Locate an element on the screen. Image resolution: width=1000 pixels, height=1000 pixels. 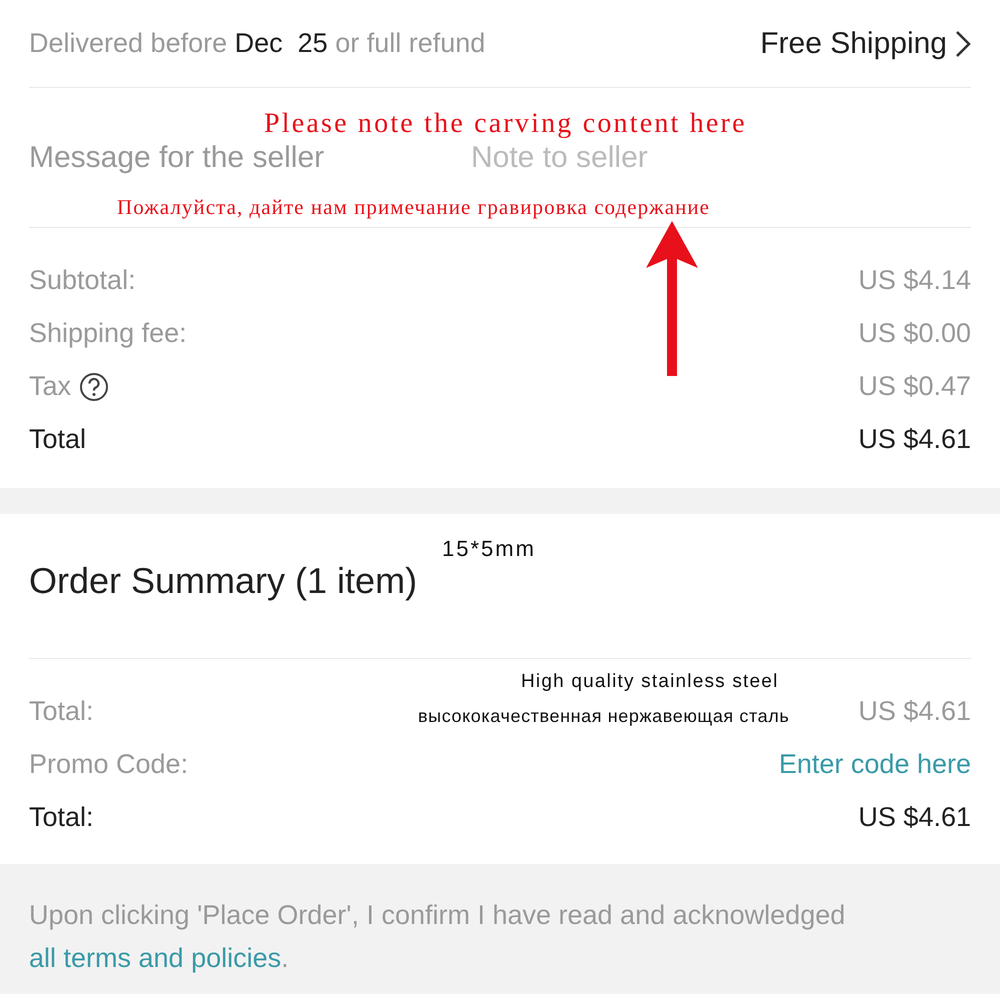
annotation-text: Пожалуйста, дайте нам примечание гравировка содержание is located at coordinates (413, 207).